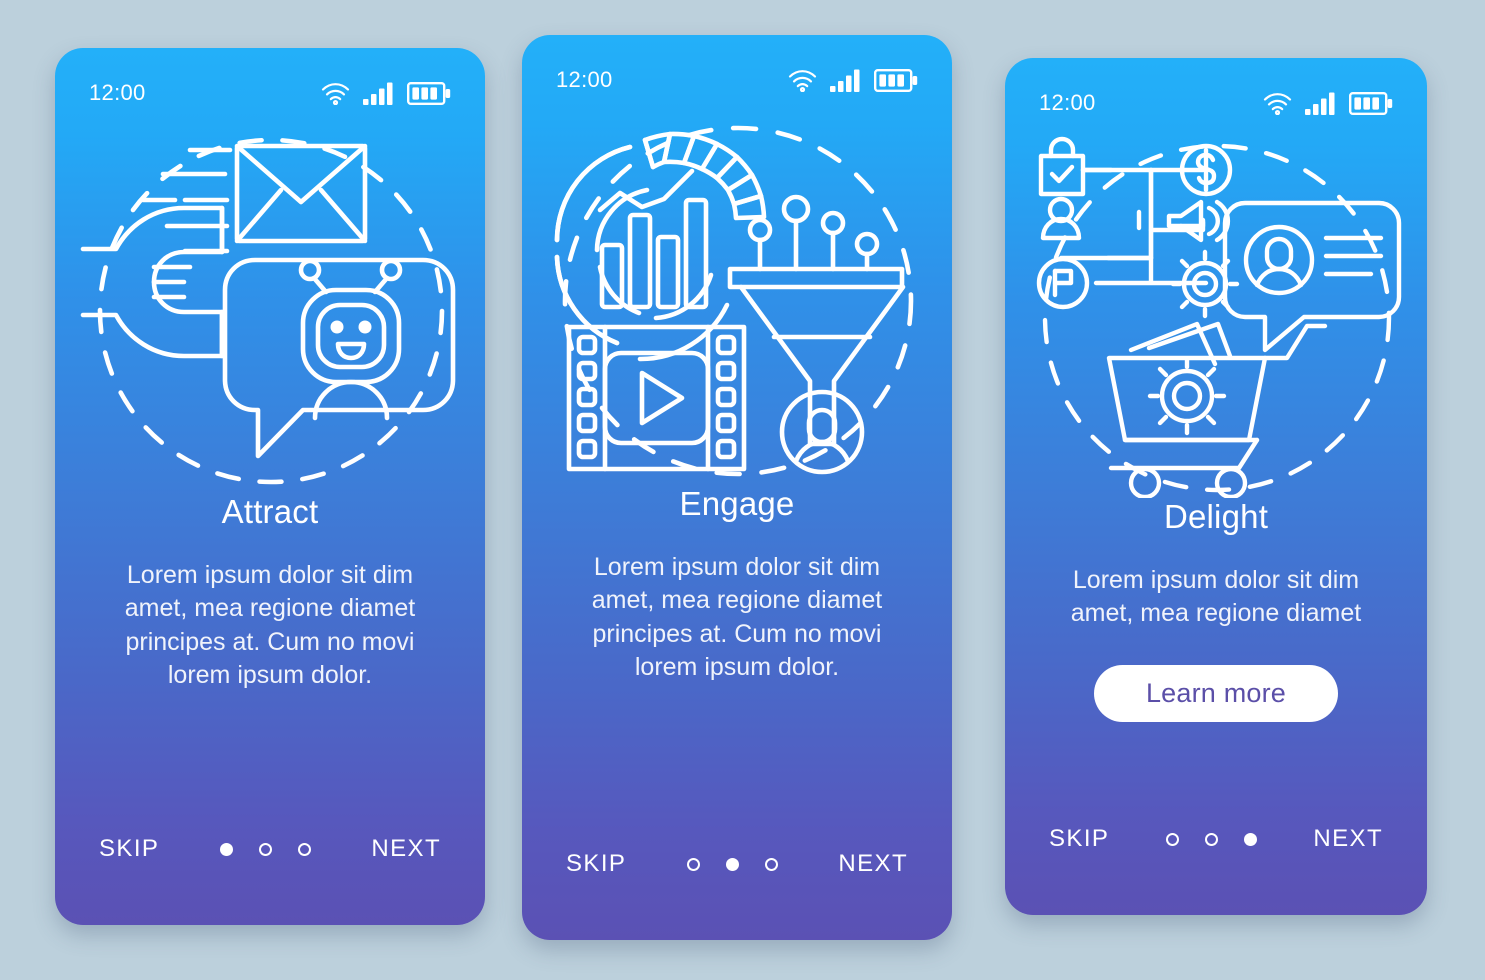 The width and height of the screenshot is (1485, 980). I want to click on dashed-circle, so click(271, 311).